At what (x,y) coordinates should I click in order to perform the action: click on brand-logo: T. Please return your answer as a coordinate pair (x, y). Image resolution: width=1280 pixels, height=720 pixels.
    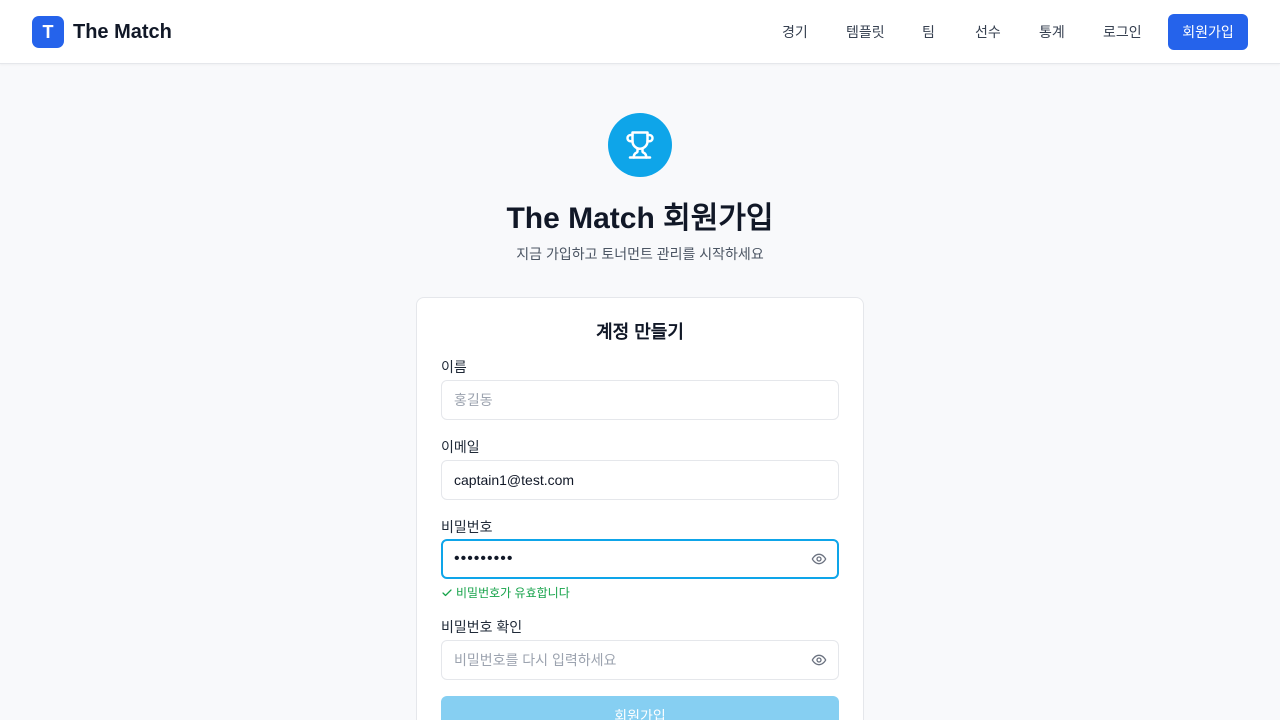
    Looking at the image, I should click on (48, 32).